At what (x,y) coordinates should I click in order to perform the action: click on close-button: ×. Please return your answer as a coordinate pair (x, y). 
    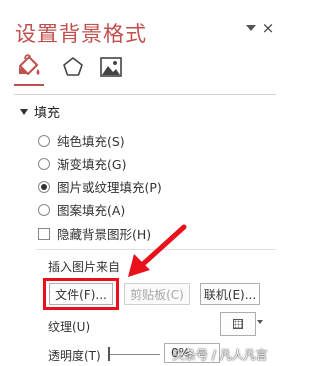
    Looking at the image, I should click on (268, 28).